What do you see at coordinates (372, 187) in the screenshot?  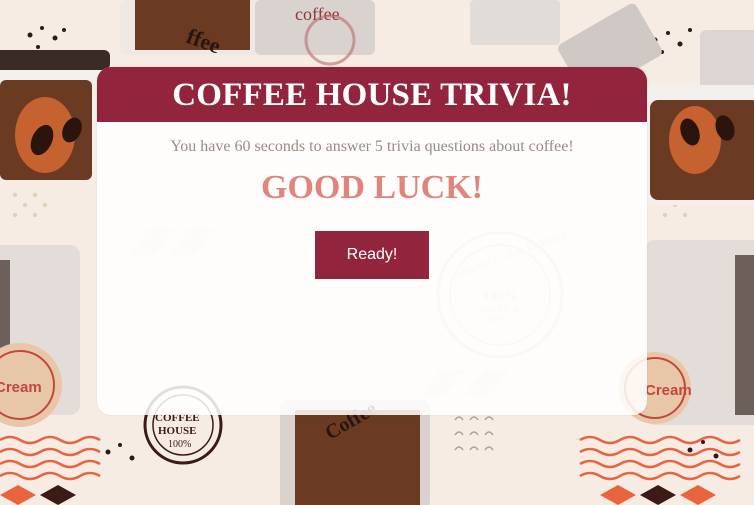 I see `good-luck-heading: GOOD LUCK!` at bounding box center [372, 187].